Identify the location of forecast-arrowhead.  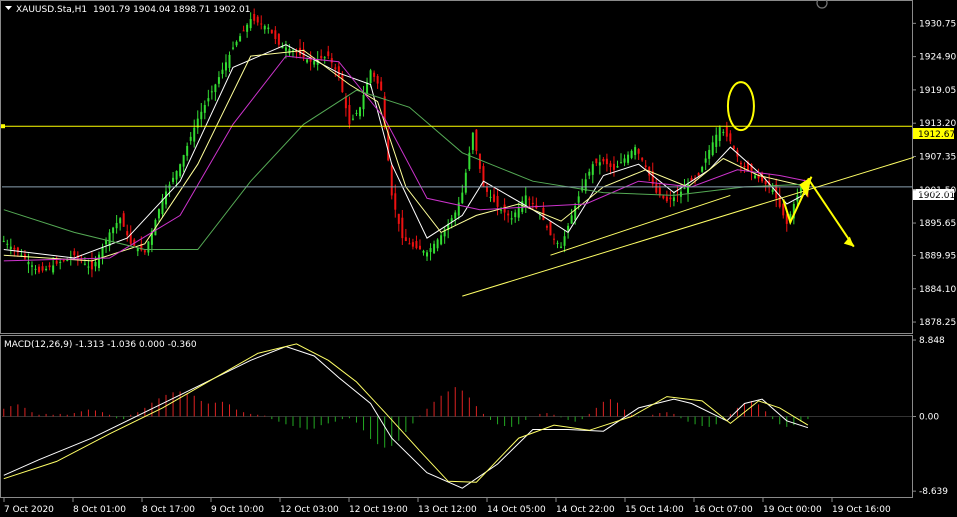
(848, 241).